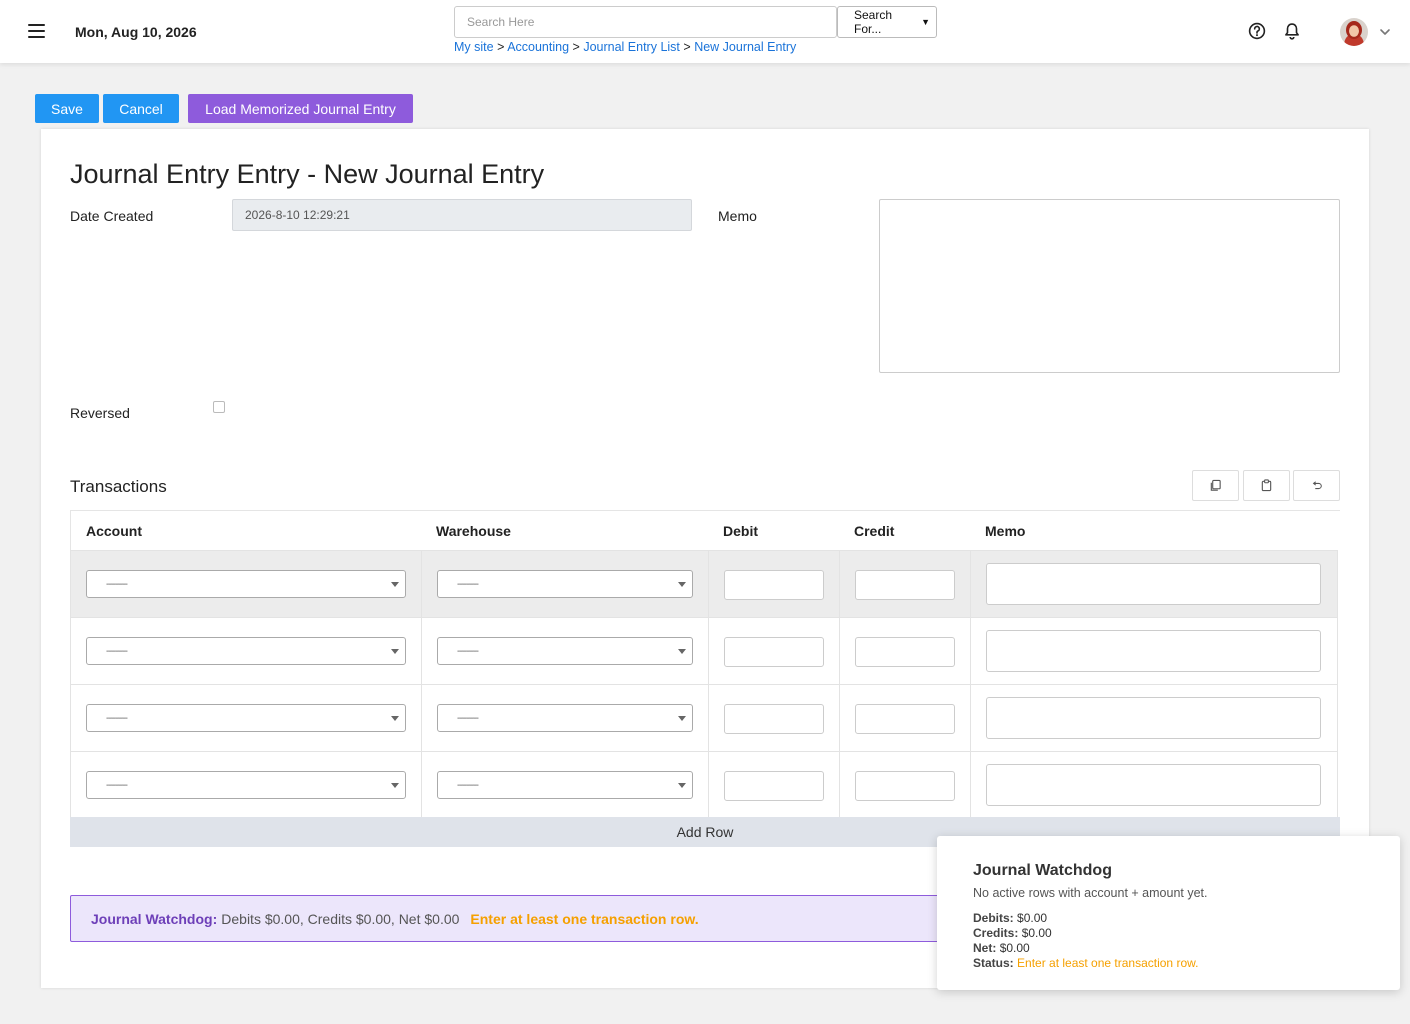  What do you see at coordinates (154, 918) in the screenshot?
I see `watchdog-bar-title: Journal Watchdog:` at bounding box center [154, 918].